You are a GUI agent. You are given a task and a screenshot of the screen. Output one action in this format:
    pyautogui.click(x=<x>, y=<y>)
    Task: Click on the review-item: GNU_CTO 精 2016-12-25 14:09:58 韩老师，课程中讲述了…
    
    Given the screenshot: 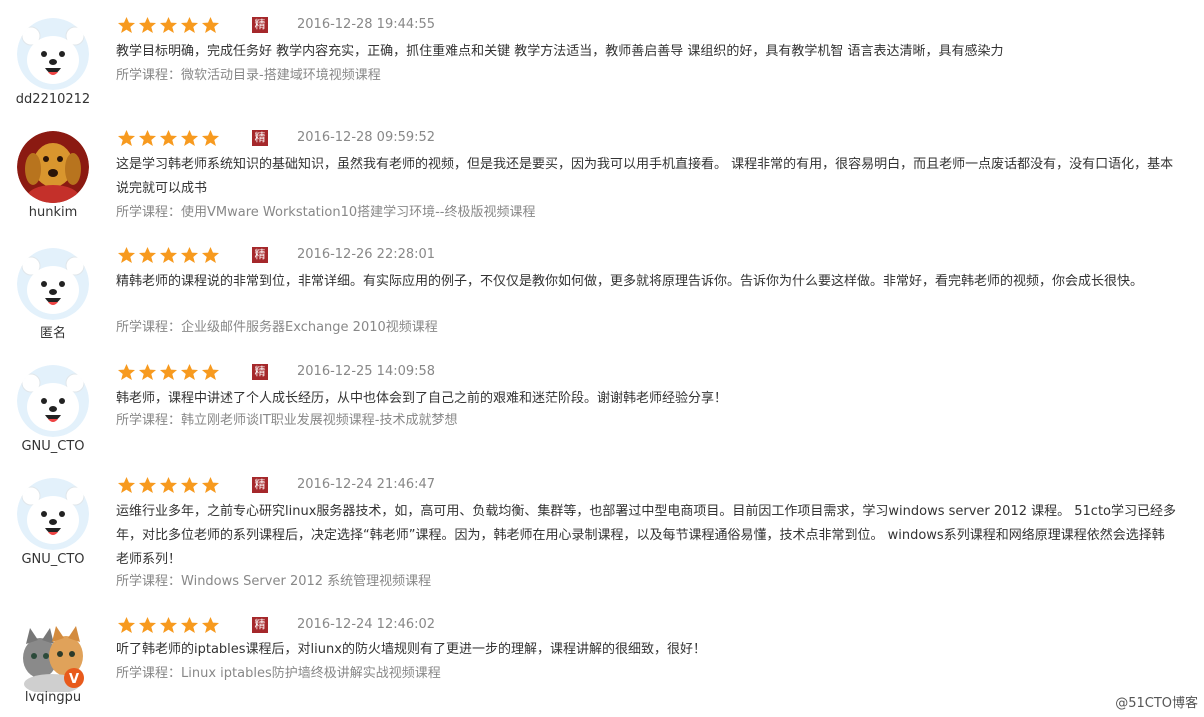 What is the action you would take?
    pyautogui.click(x=602, y=411)
    